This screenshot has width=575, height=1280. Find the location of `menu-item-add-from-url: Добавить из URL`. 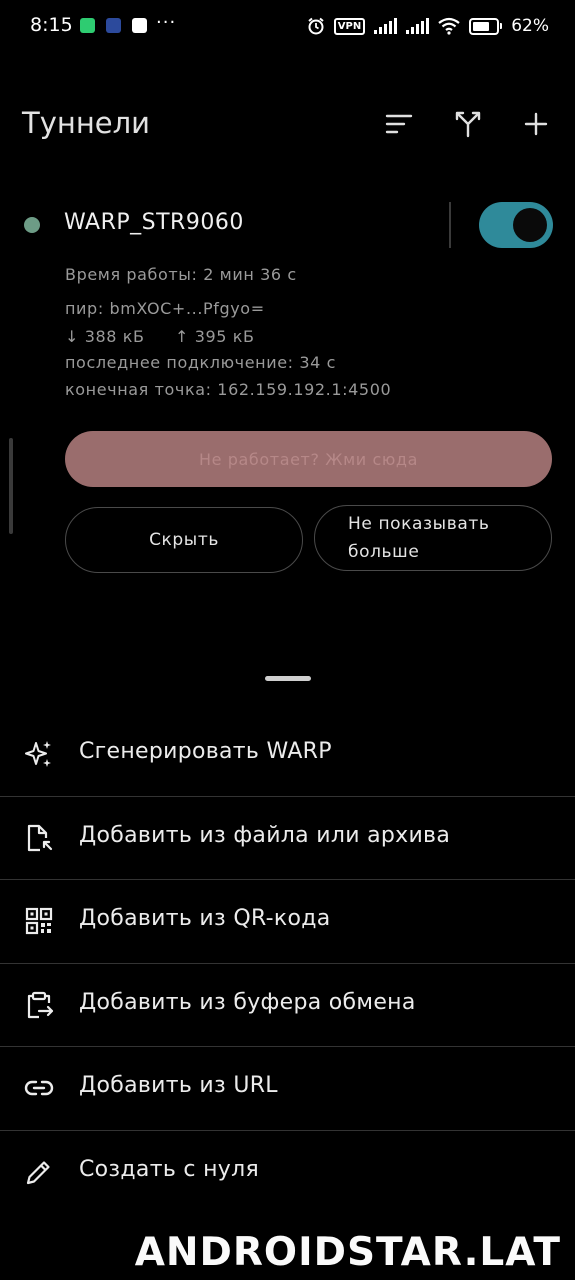

menu-item-add-from-url: Добавить из URL is located at coordinates (287, 1088).